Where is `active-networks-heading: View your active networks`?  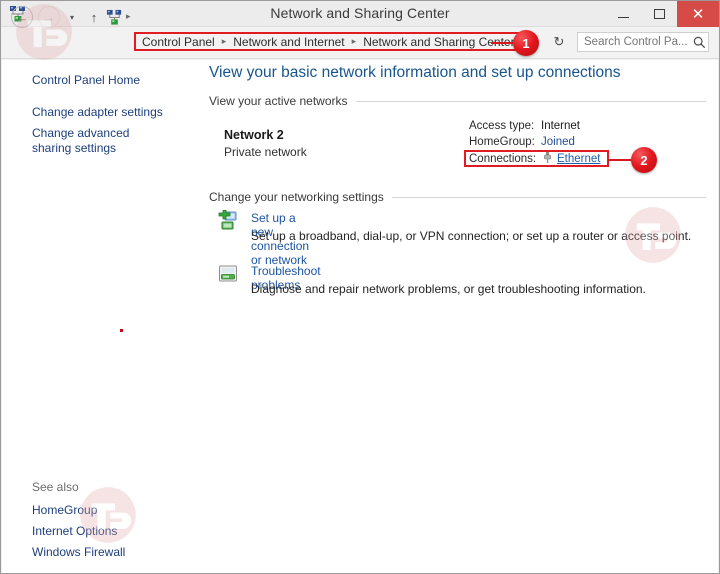 active-networks-heading: View your active networks is located at coordinates (457, 101).